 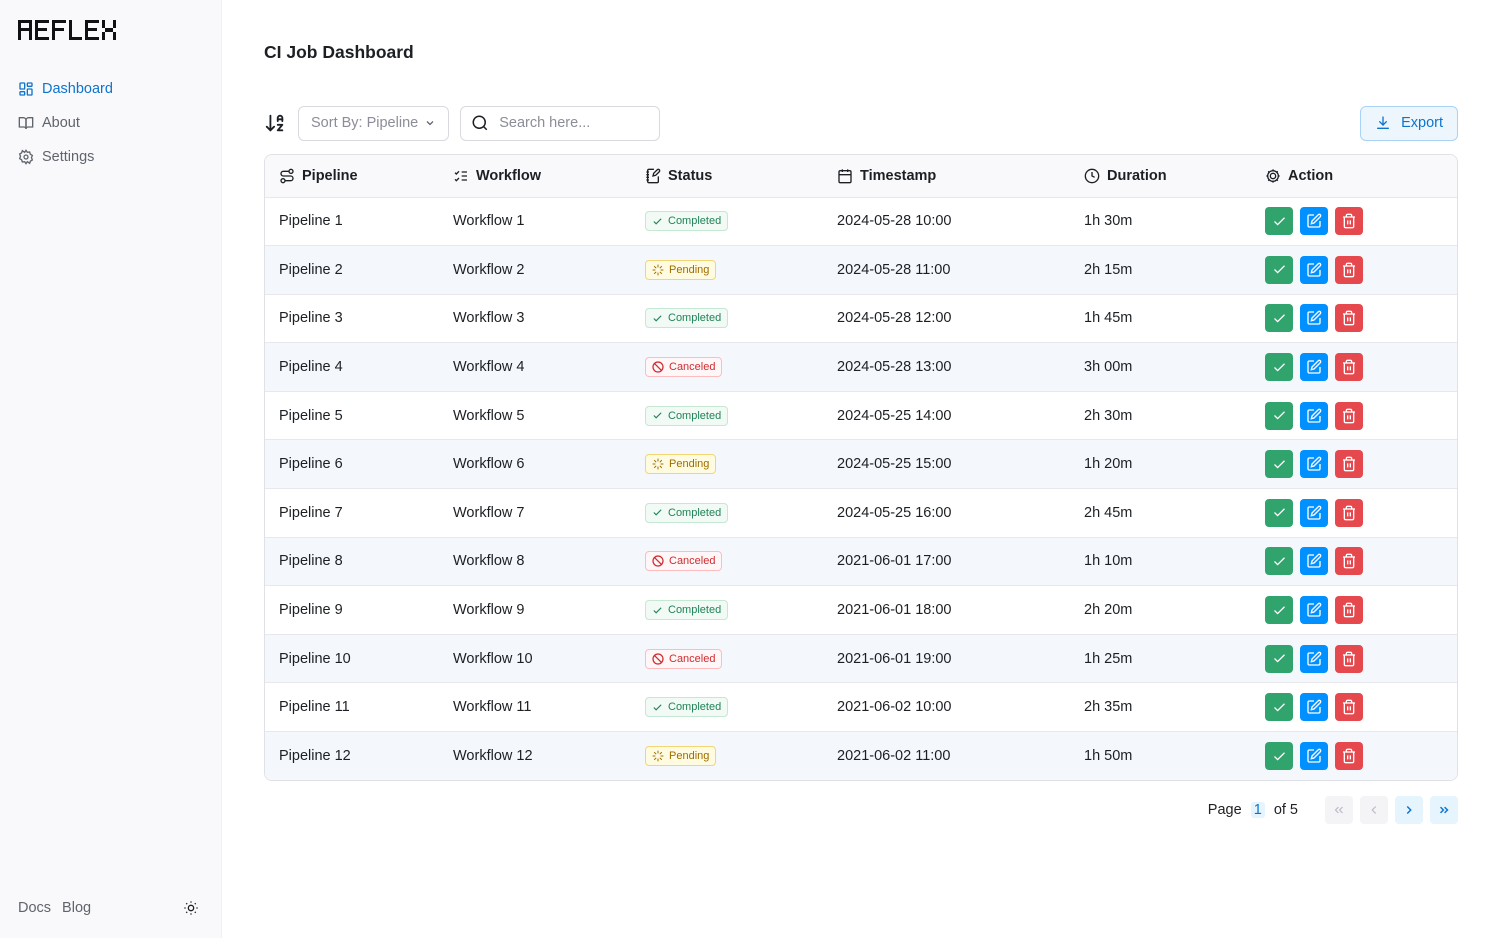 What do you see at coordinates (110, 123) in the screenshot?
I see `sidebar-item-about: About` at bounding box center [110, 123].